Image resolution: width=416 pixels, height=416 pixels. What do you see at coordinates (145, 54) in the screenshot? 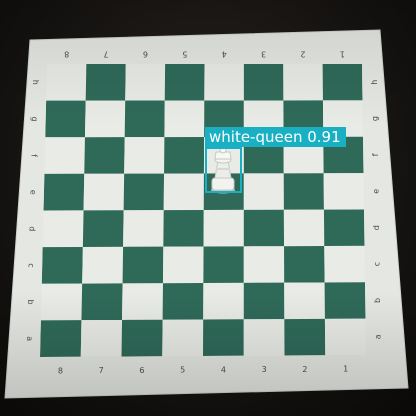
I see `rank-label-top: 6` at bounding box center [145, 54].